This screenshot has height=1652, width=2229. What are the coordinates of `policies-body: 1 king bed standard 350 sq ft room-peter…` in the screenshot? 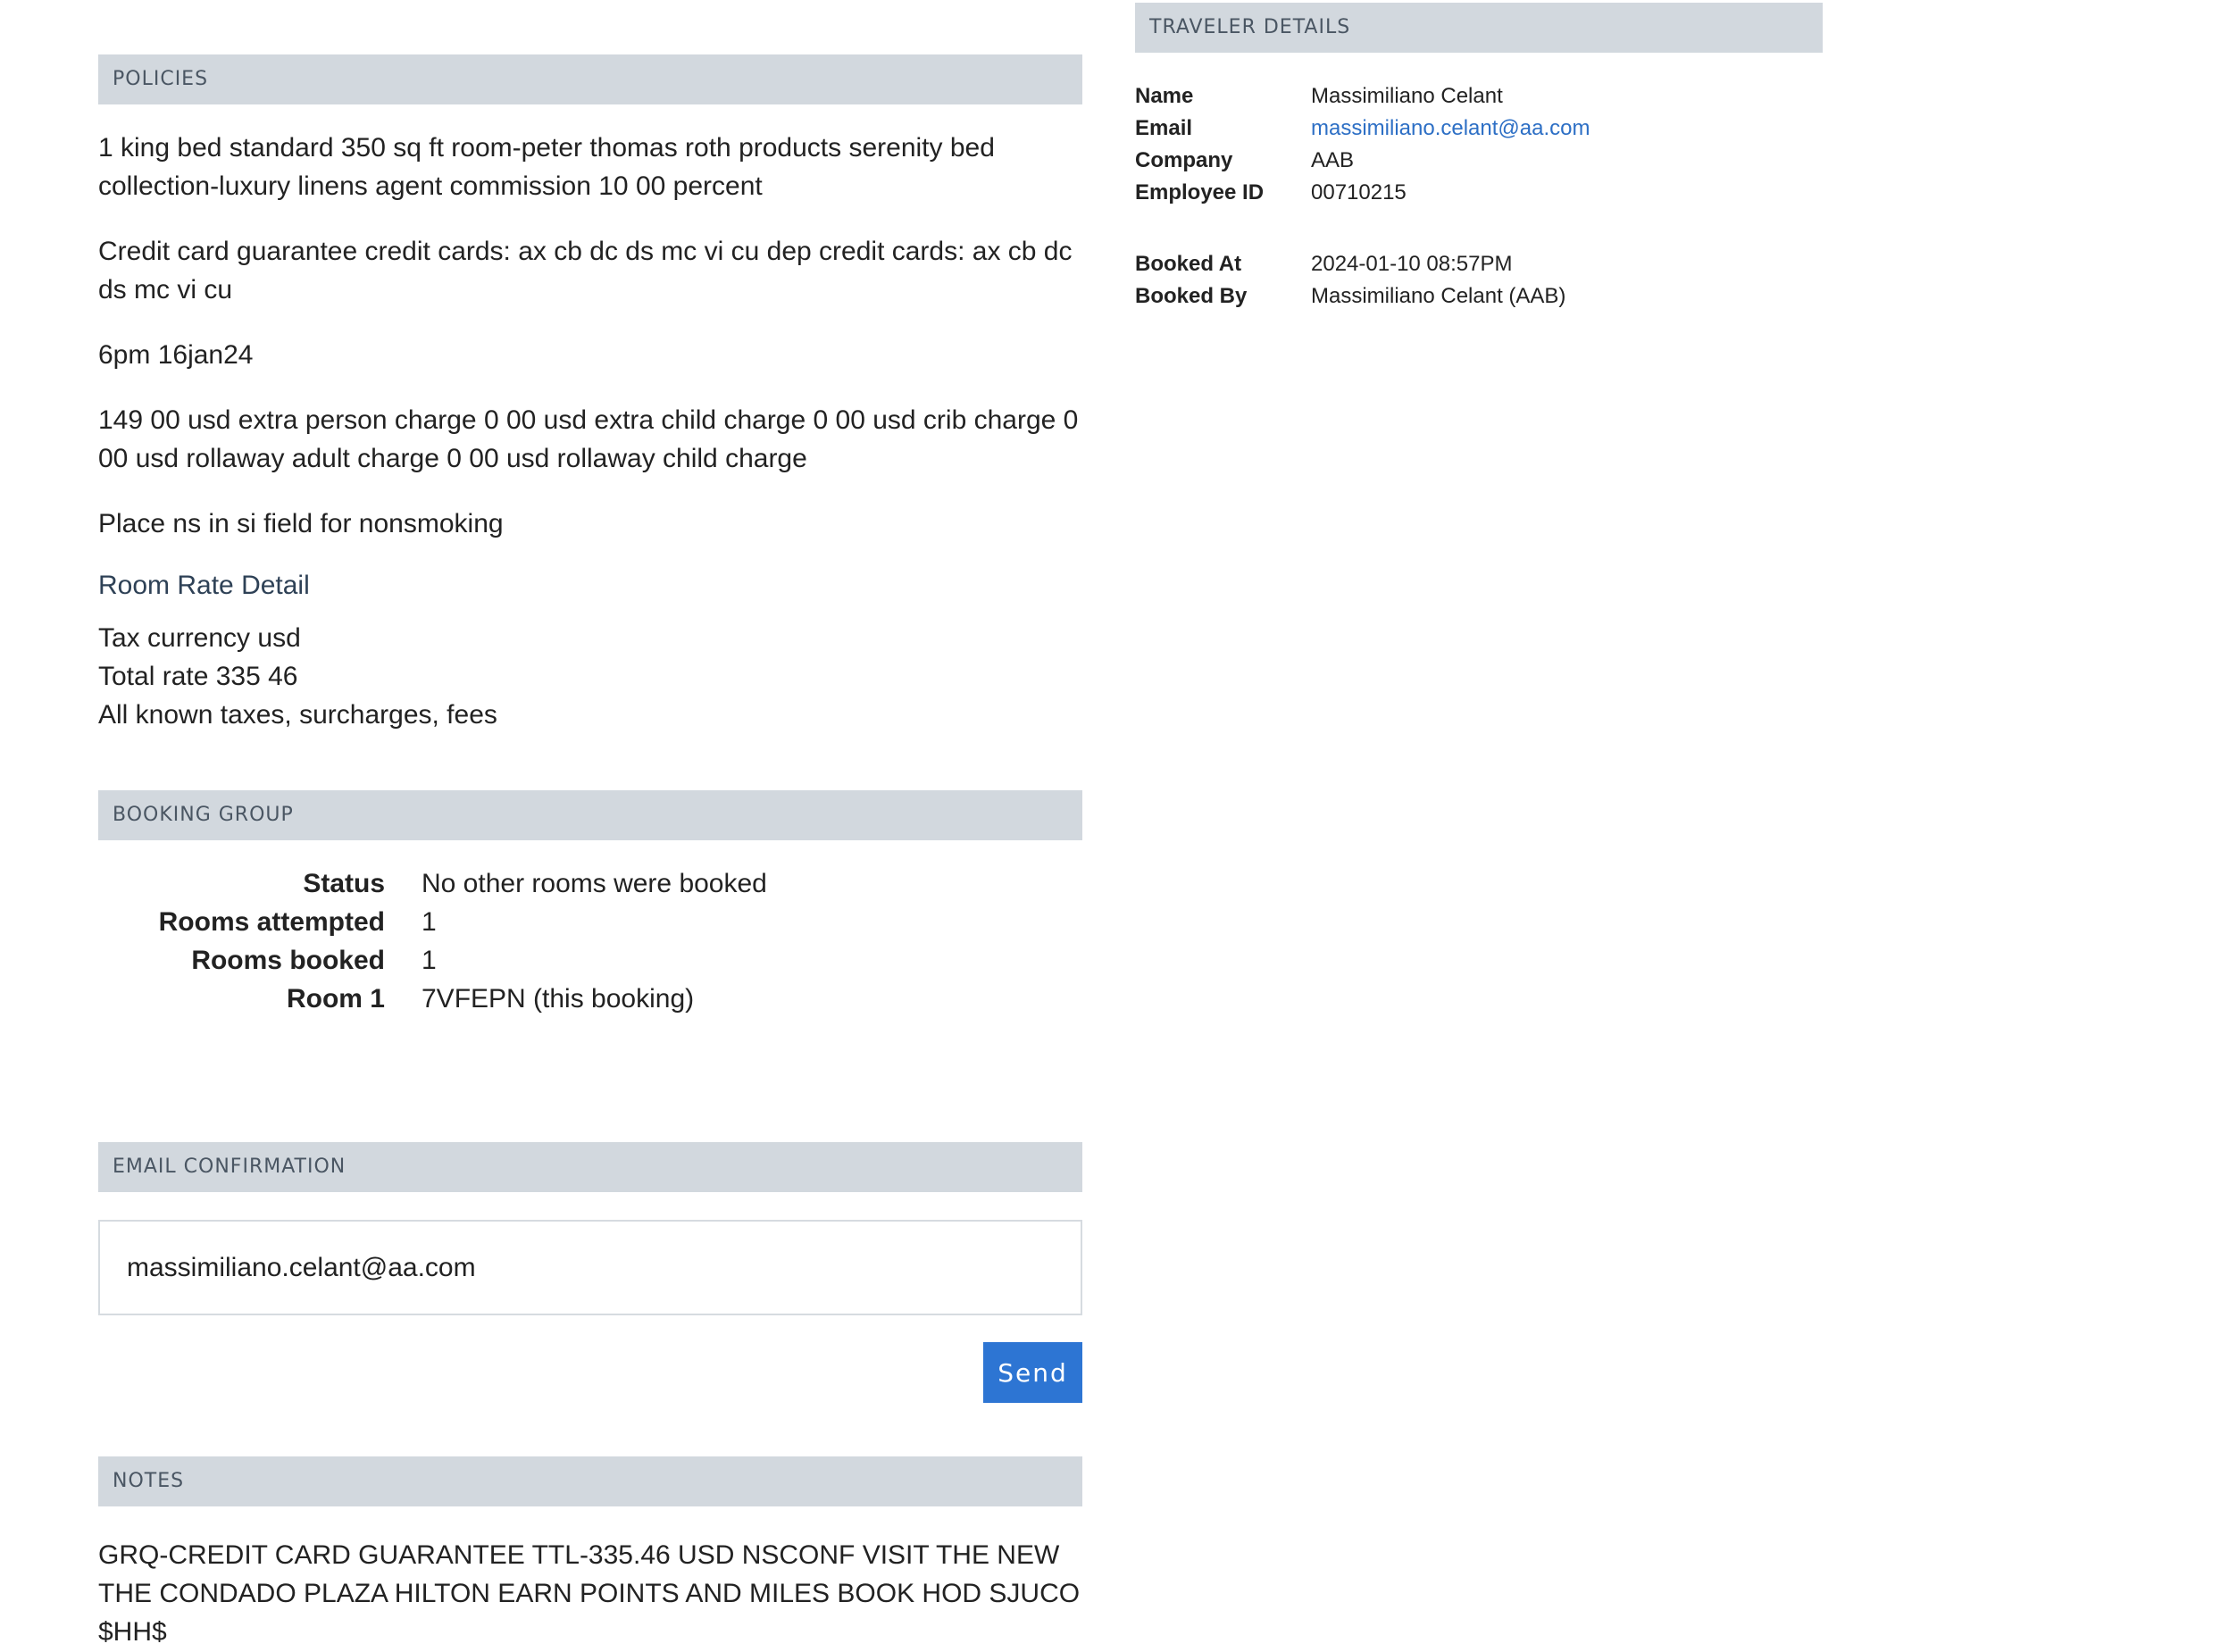 It's located at (590, 323).